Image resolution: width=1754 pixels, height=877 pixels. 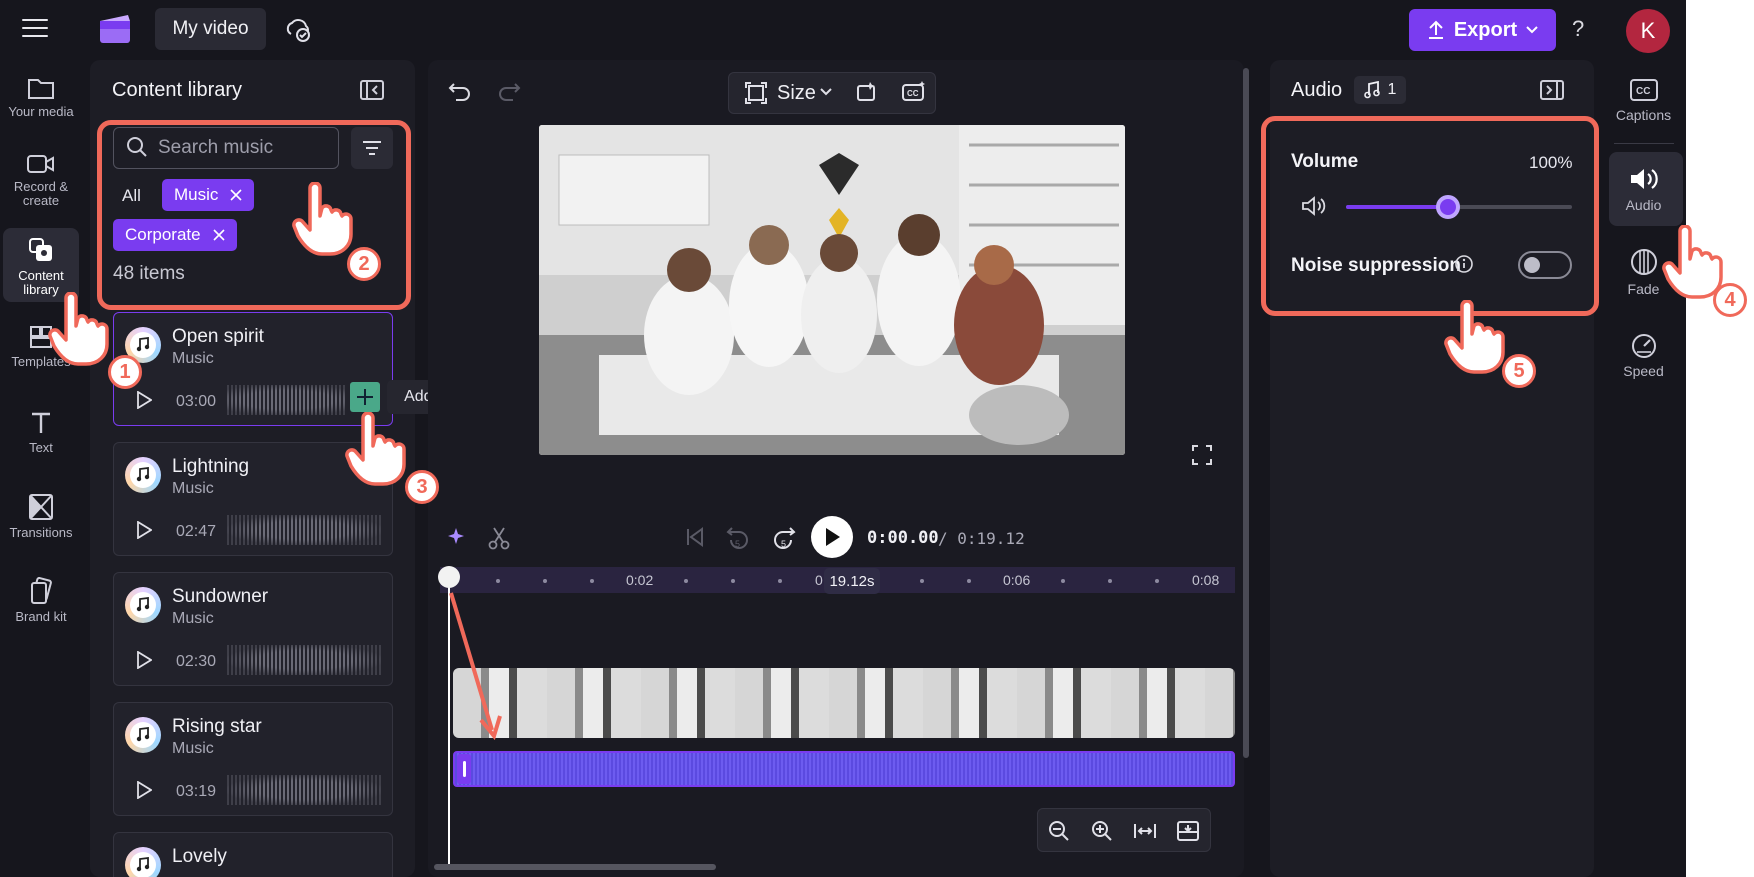 I want to click on speedometer-icon, so click(x=1643, y=346).